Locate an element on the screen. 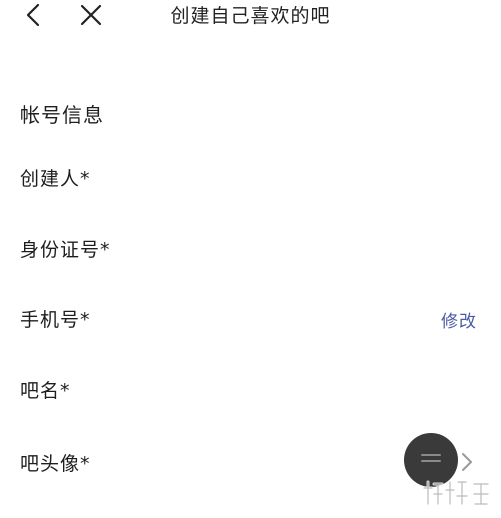 The image size is (501, 518). watermark-logo is located at coordinates (456, 493).